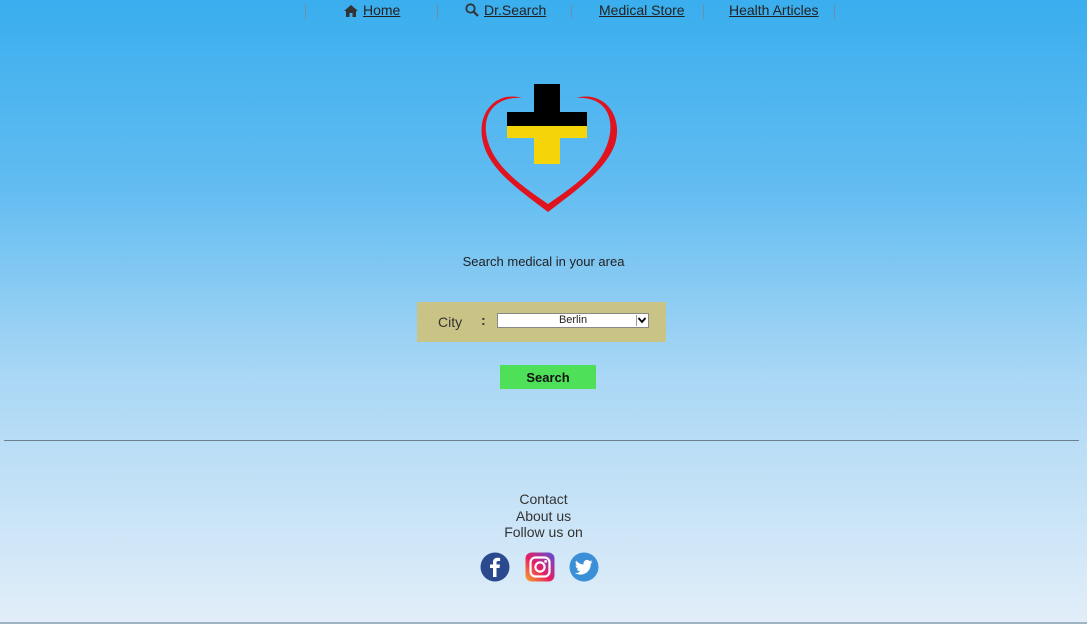 This screenshot has height=624, width=1087. What do you see at coordinates (584, 567) in the screenshot?
I see `twitter-icon` at bounding box center [584, 567].